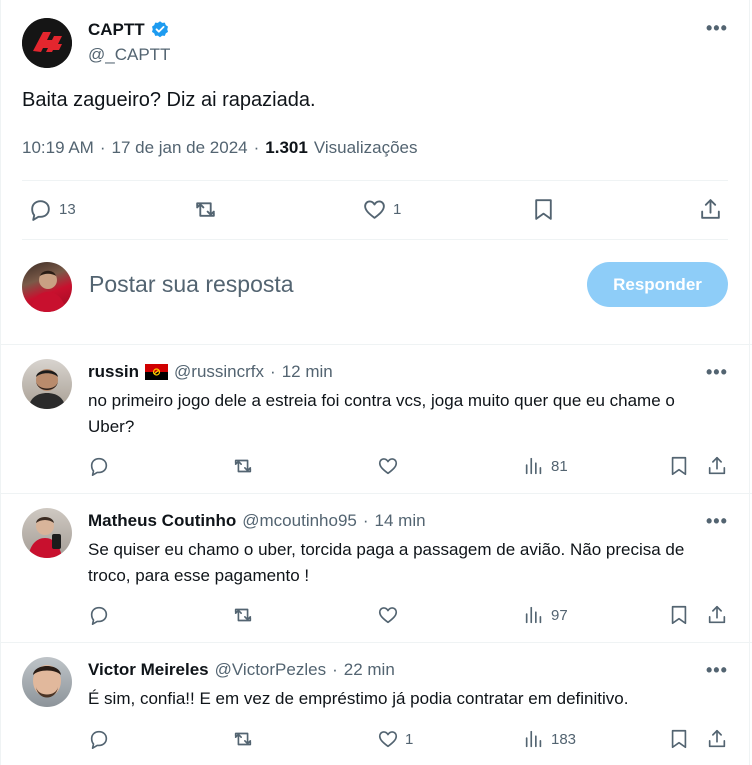 The width and height of the screenshot is (752, 765). I want to click on captt-logo-icon, so click(47, 43).